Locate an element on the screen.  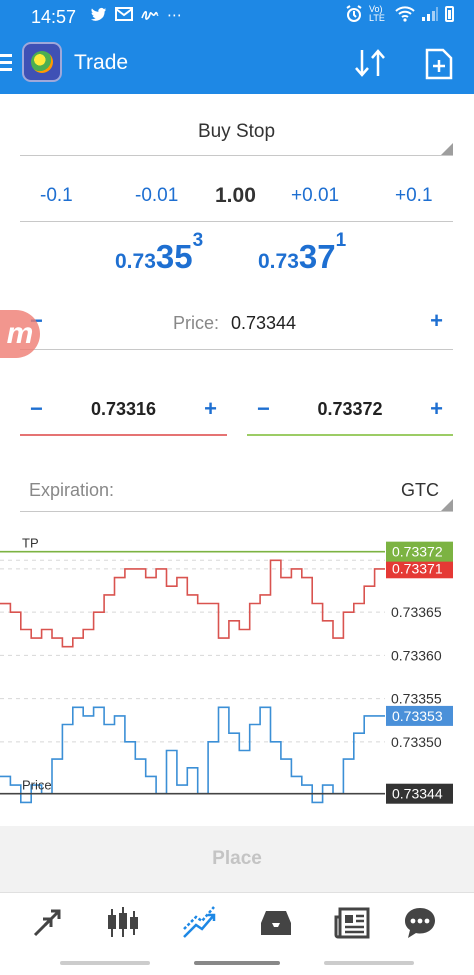
price-input: 0.73344 is located at coordinates (263, 323).